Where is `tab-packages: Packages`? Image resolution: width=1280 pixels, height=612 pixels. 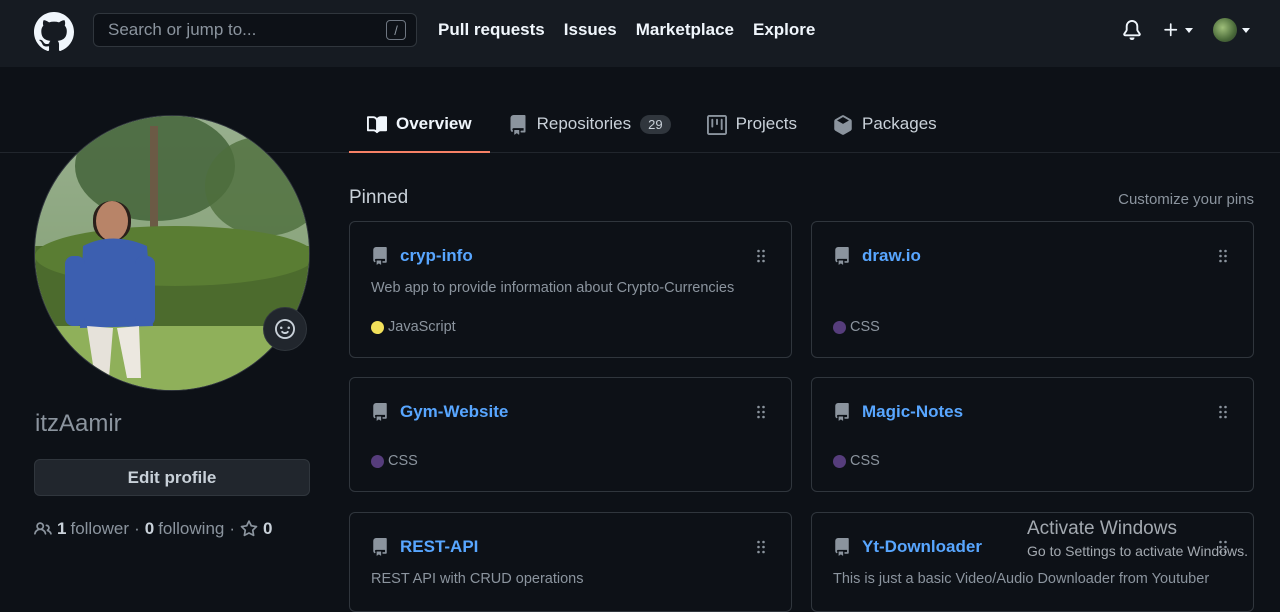
tab-packages: Packages is located at coordinates (885, 128).